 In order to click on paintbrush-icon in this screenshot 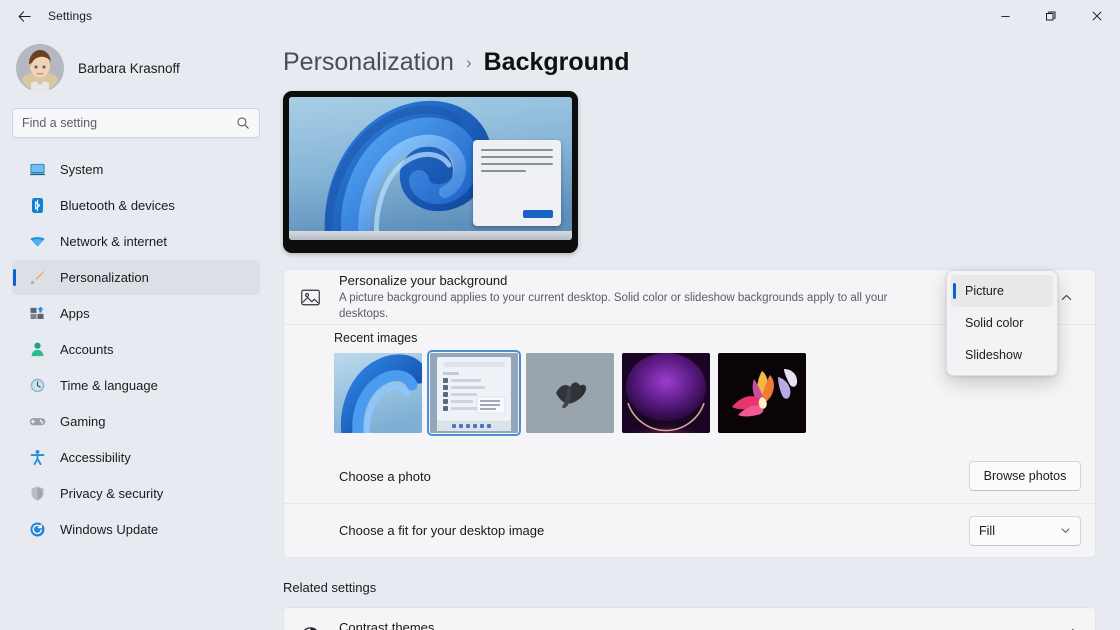, I will do `click(37, 278)`.